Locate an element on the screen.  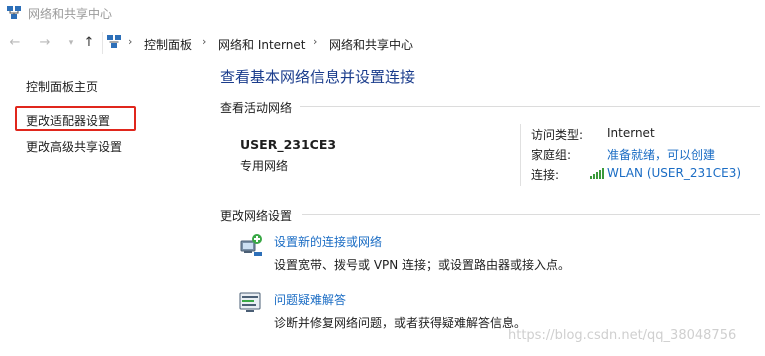
troubleshoot-link: 问题疑难解答 is located at coordinates (310, 299).